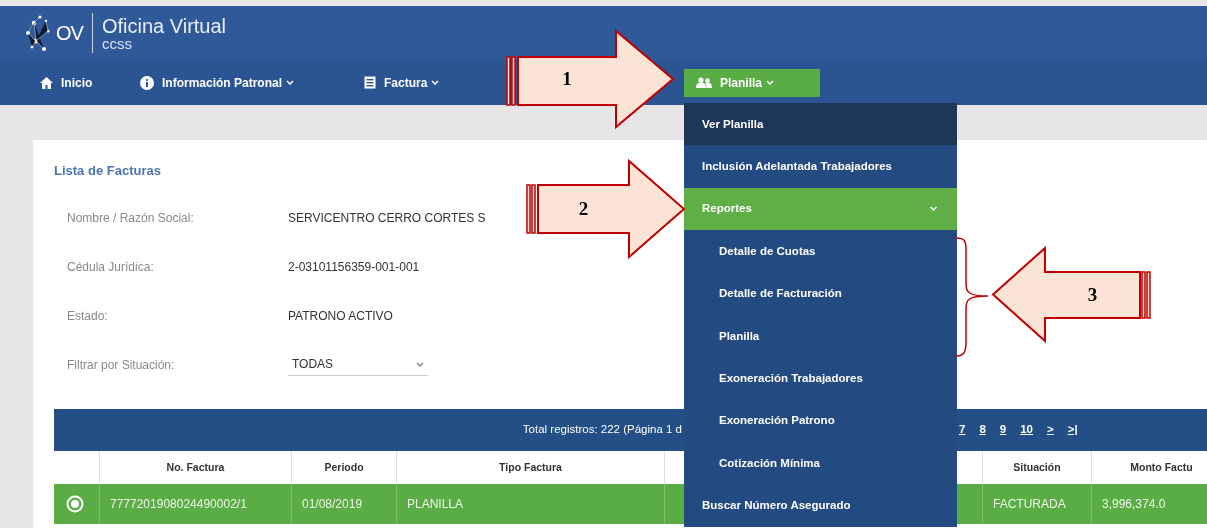 This screenshot has height=528, width=1207. I want to click on info-icon, so click(147, 82).